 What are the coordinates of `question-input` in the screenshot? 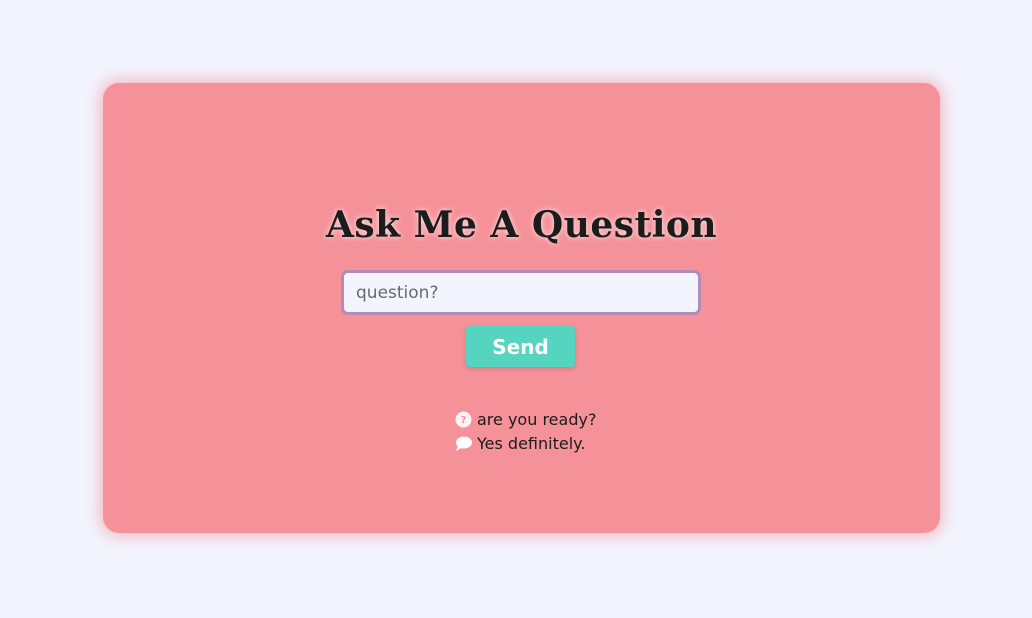 It's located at (521, 292).